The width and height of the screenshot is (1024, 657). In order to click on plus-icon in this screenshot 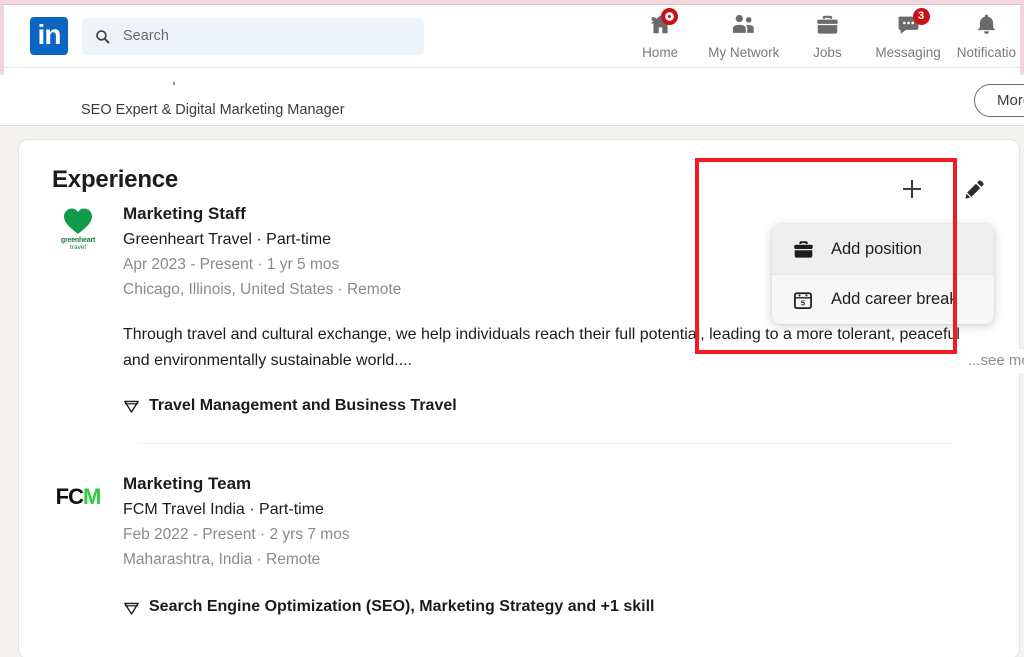, I will do `click(912, 189)`.